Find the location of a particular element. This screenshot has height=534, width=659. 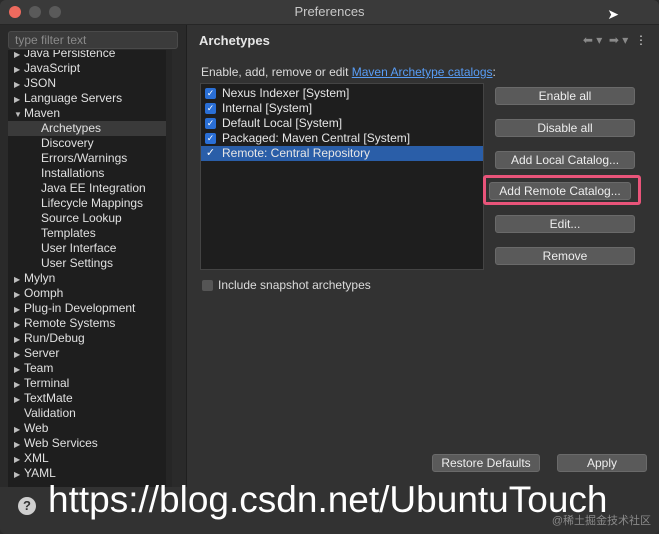

tree-item-maven: ▼ Maven is located at coordinates (90, 113).